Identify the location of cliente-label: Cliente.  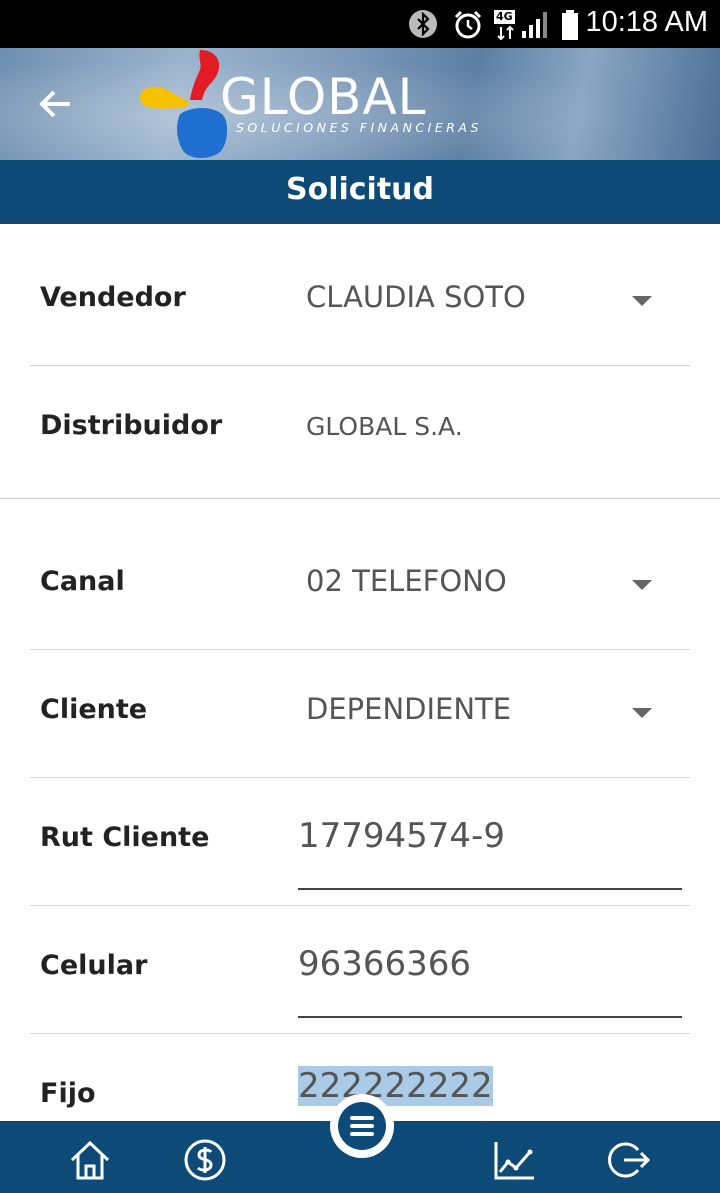
(94, 709).